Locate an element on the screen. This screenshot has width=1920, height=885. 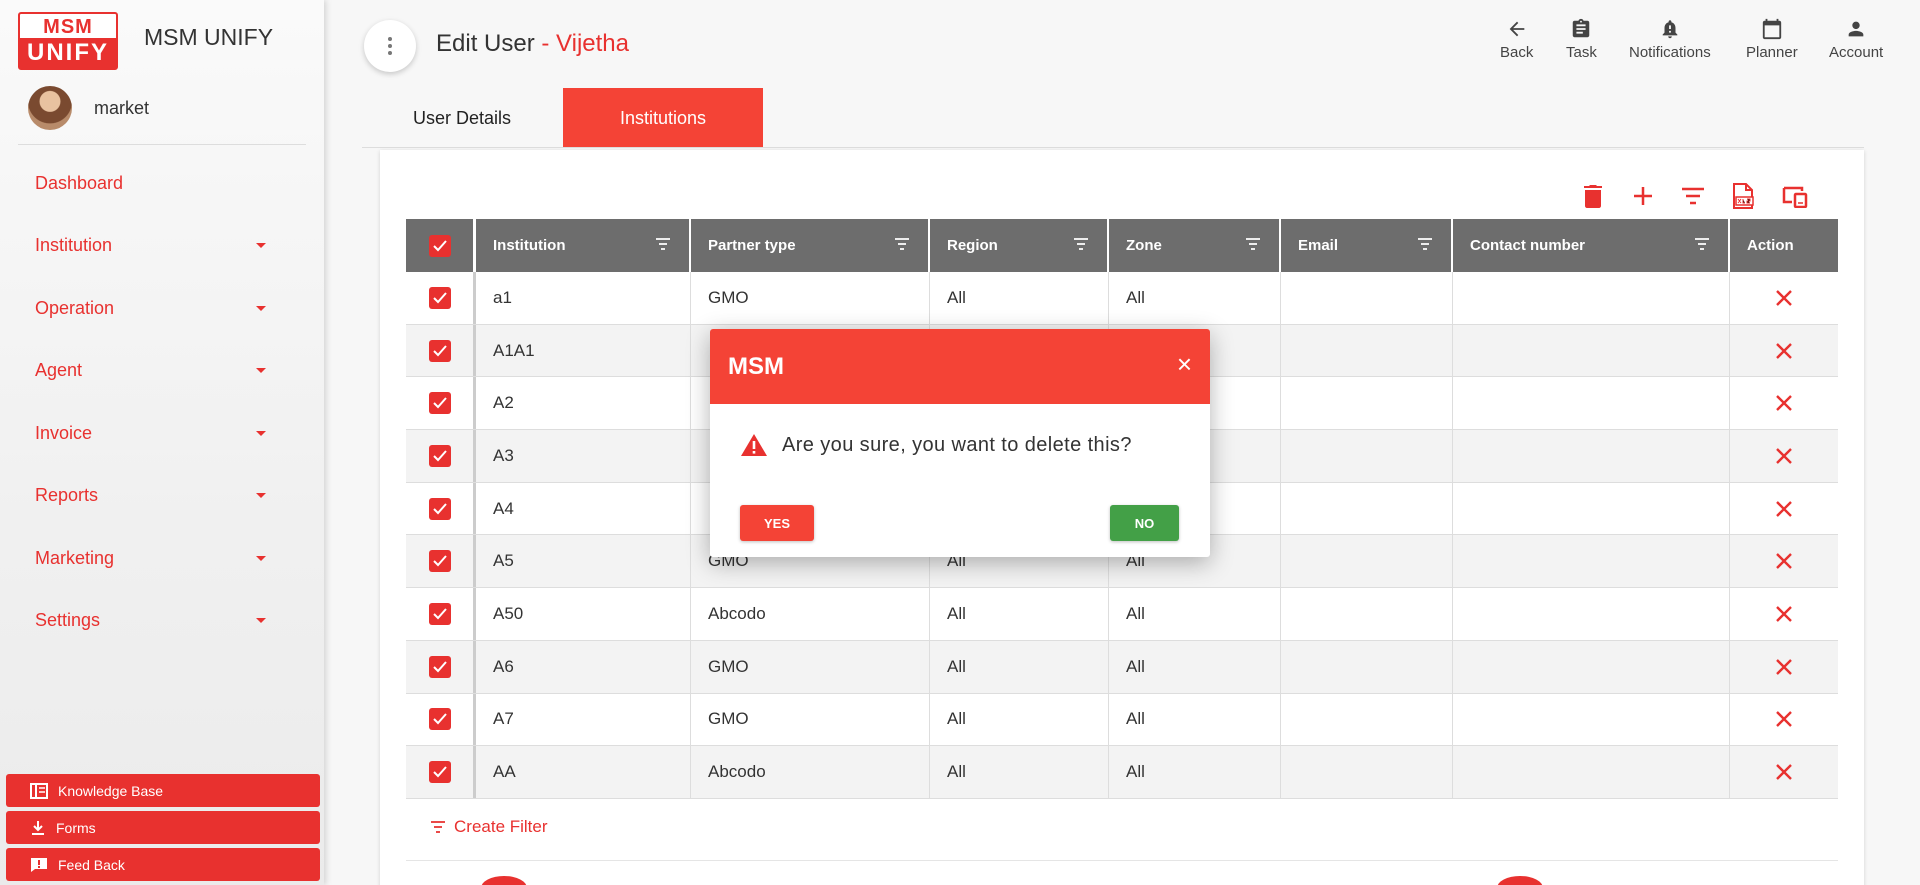
select-all-checkbox is located at coordinates (439, 245).